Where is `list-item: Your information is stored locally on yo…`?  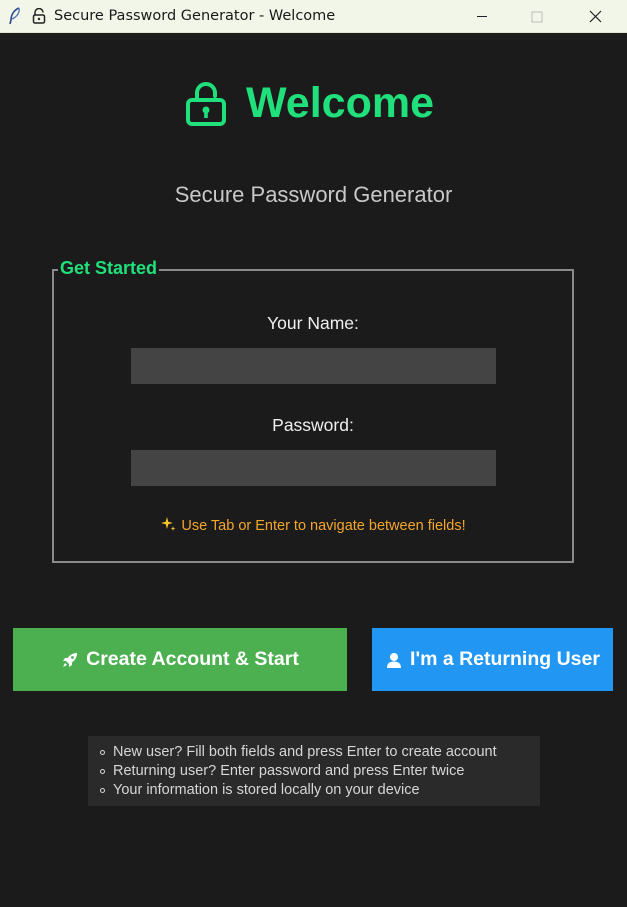
list-item: Your information is stored locally on yo… is located at coordinates (320, 790).